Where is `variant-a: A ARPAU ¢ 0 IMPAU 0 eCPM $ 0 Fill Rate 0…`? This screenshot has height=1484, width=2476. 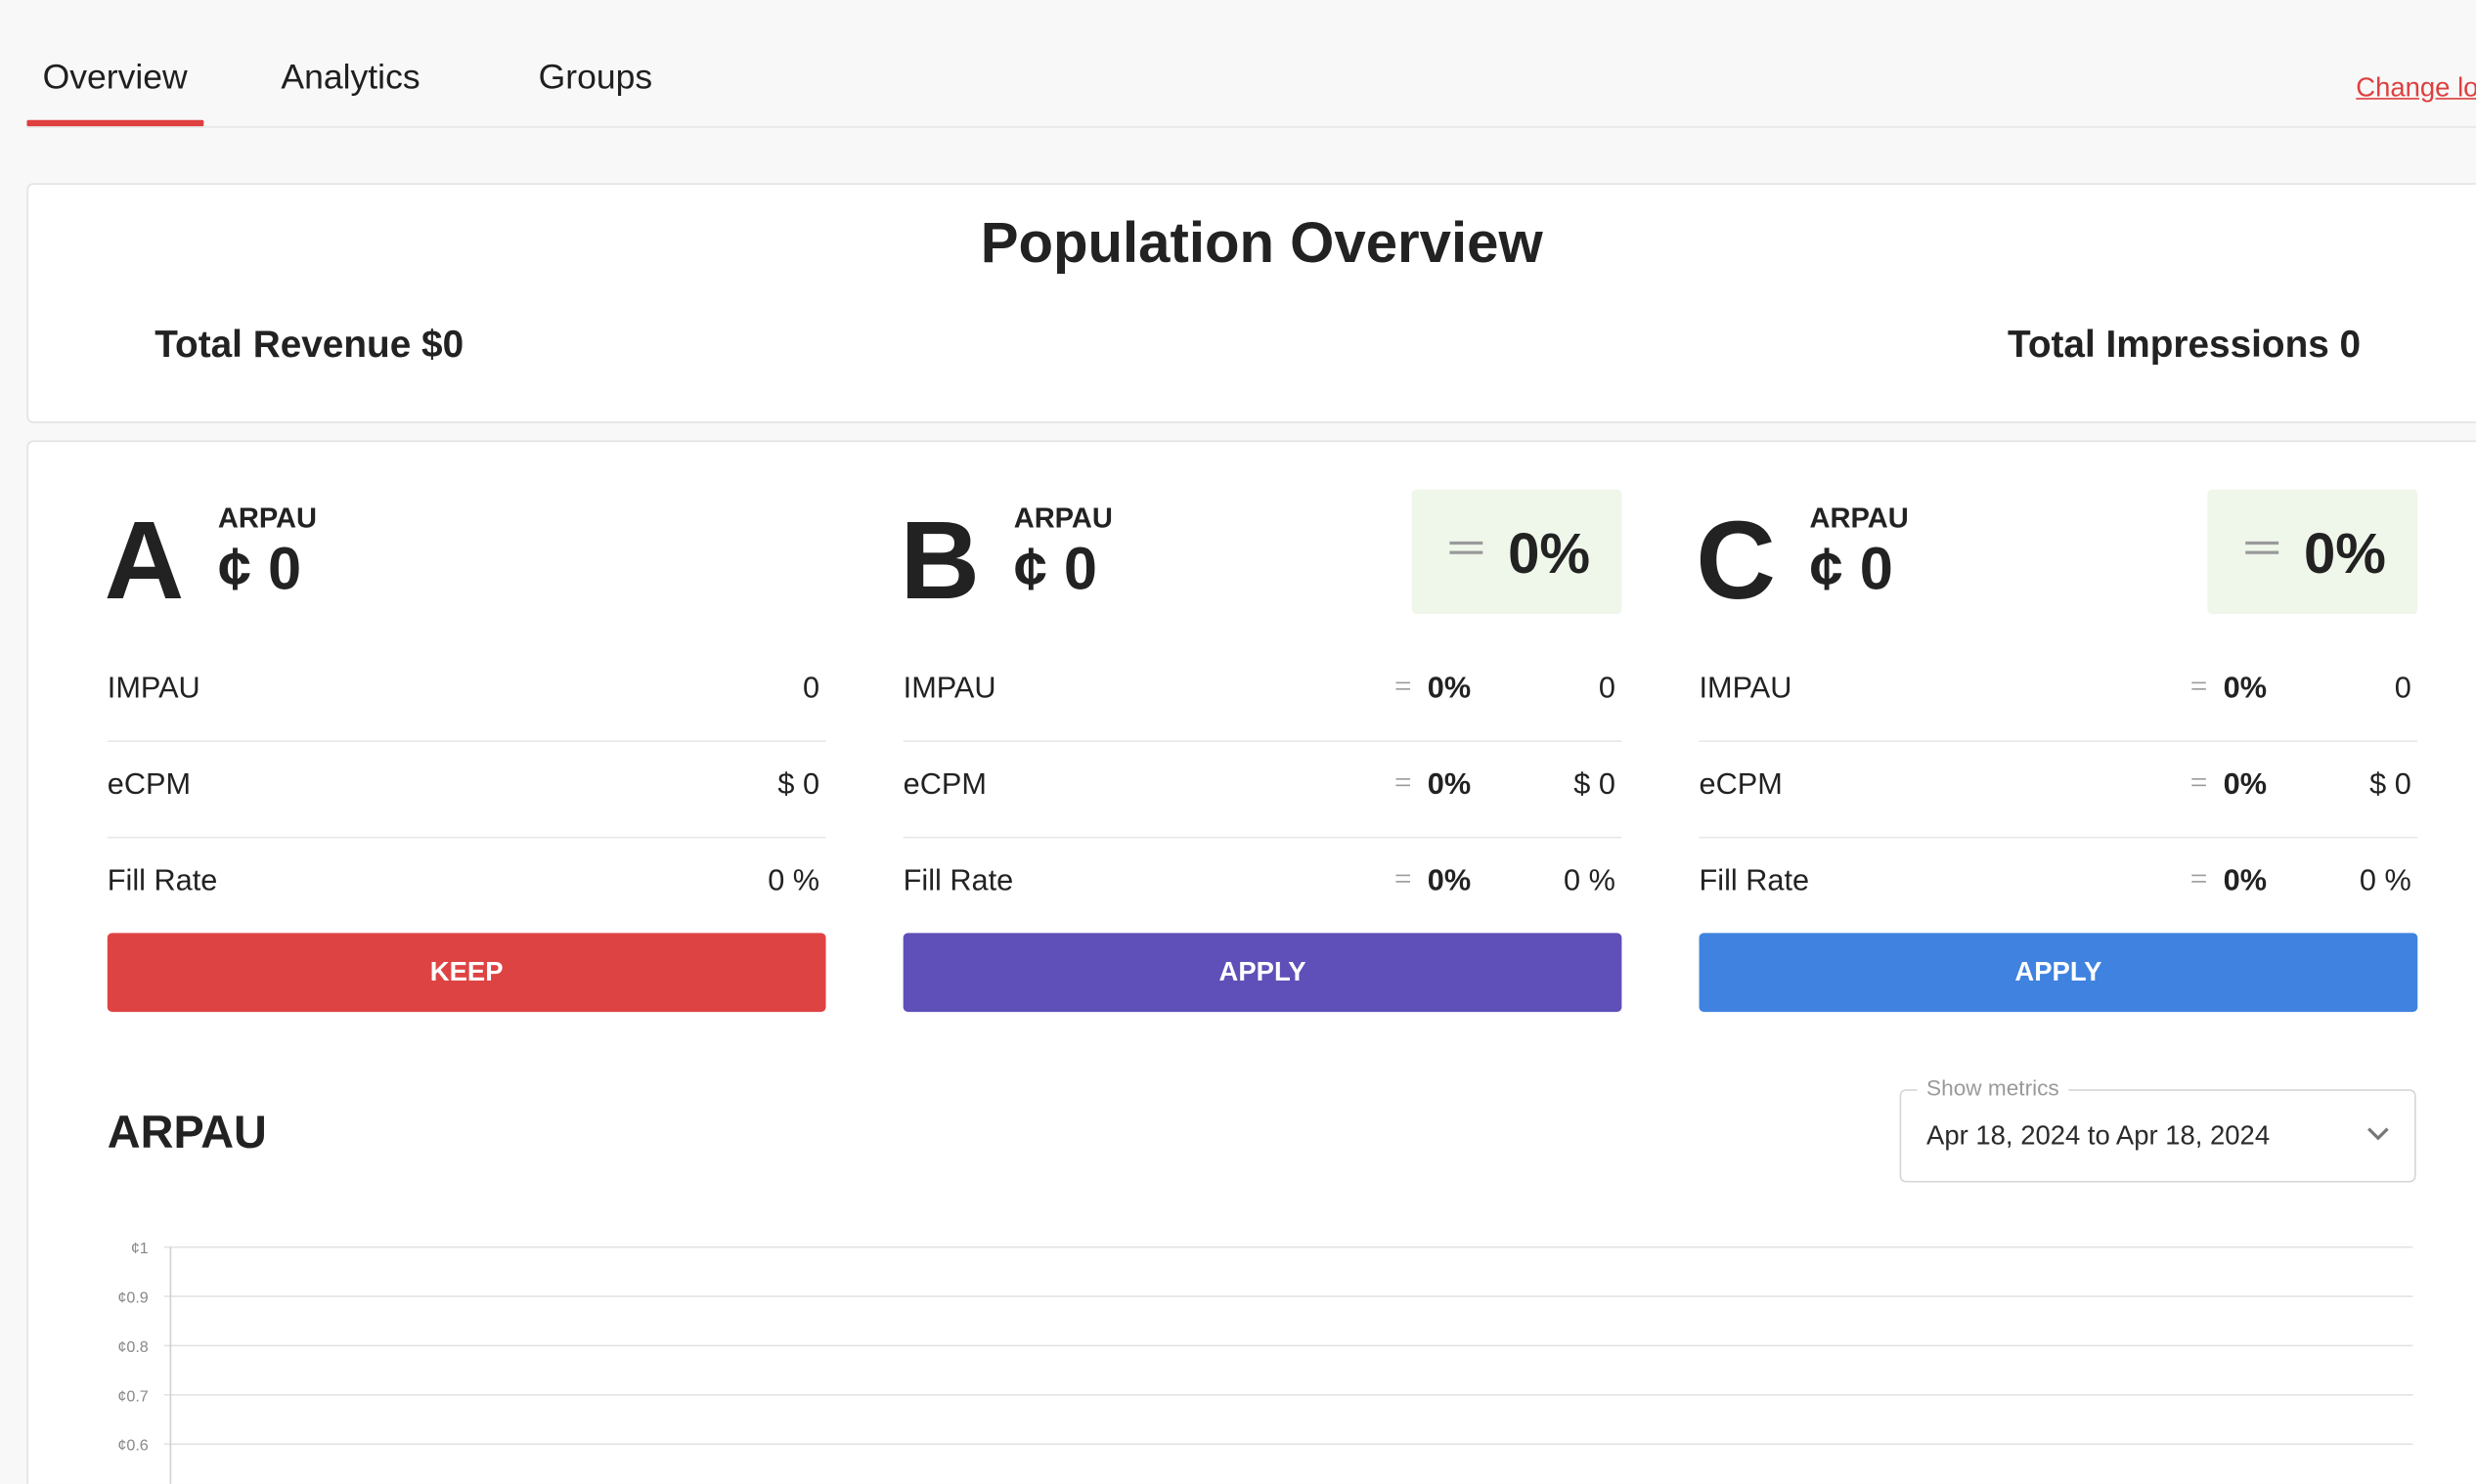
variant-a: A ARPAU ¢ 0 IMPAU 0 eCPM $ 0 Fill Rate 0… is located at coordinates (465, 734).